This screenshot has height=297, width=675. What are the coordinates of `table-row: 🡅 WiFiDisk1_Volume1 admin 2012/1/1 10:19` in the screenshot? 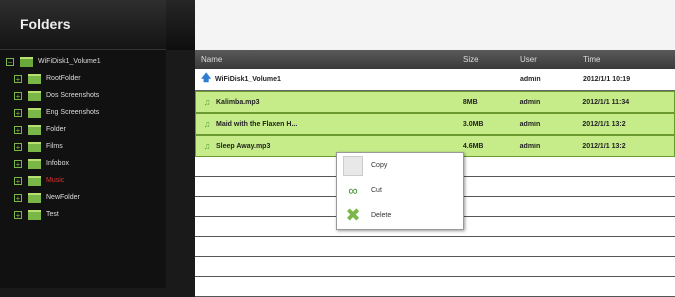 It's located at (435, 80).